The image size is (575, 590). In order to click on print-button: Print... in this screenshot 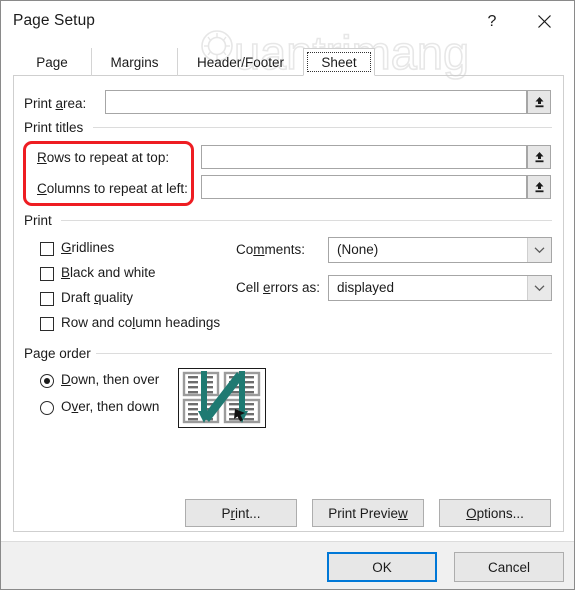, I will do `click(241, 513)`.